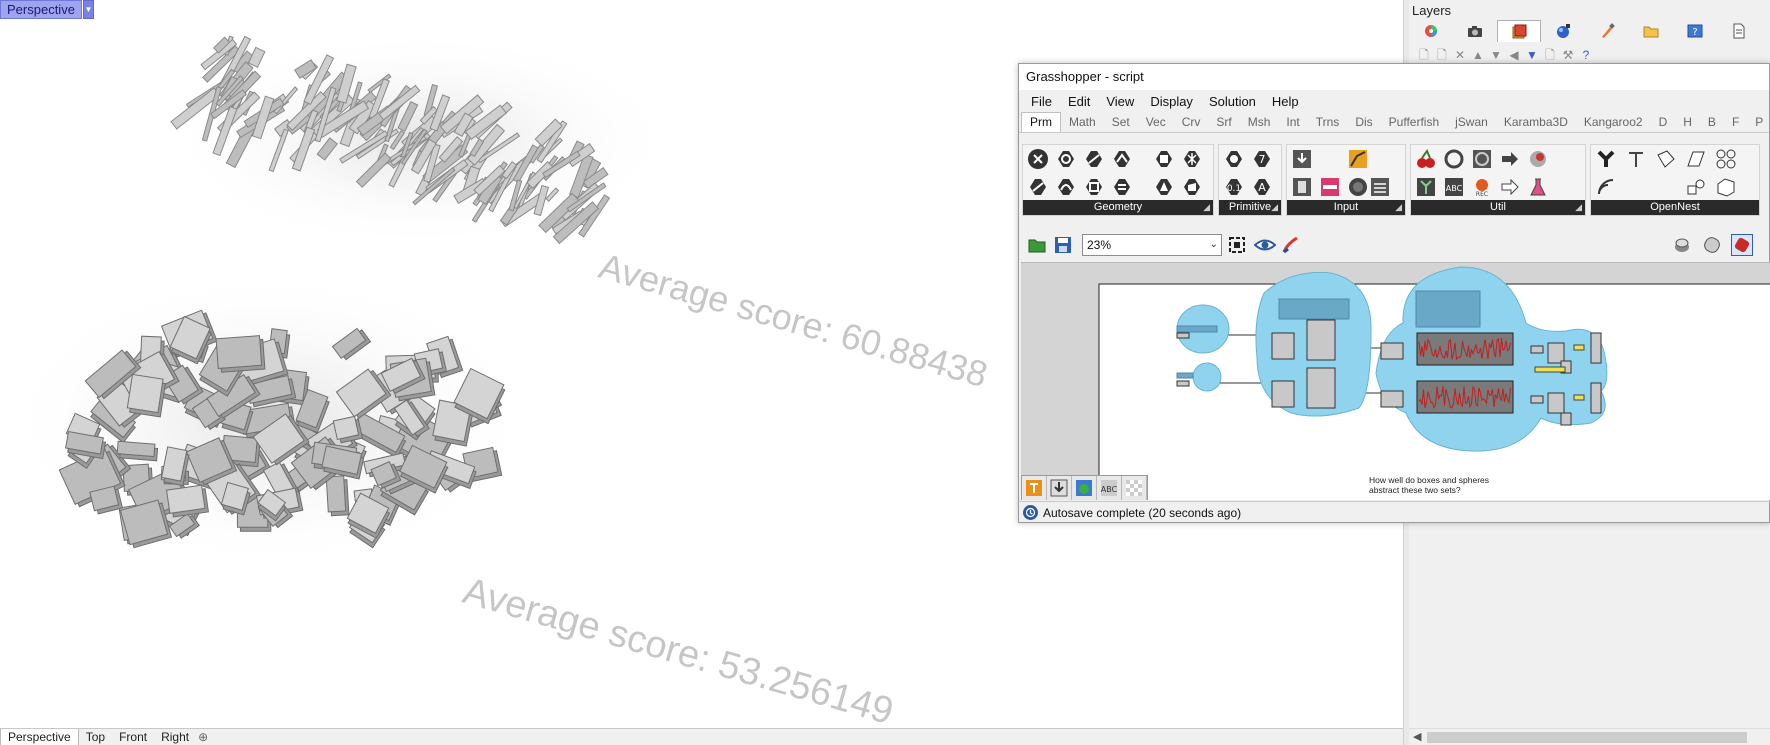  Describe the element at coordinates (1587, 737) in the screenshot. I see `scroll-thumb` at that location.